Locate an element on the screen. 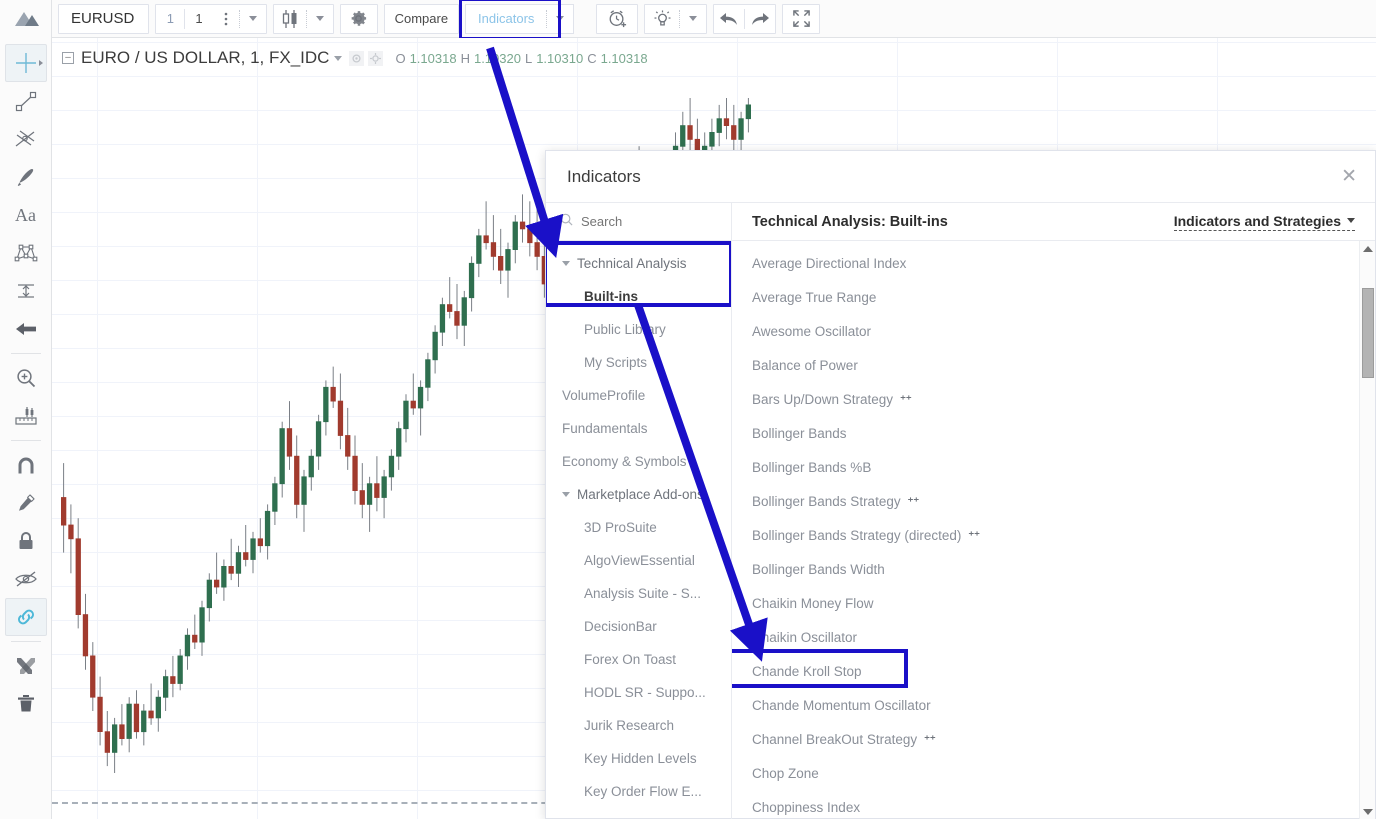  indicator-row: Awesome Oscillator is located at coordinates (1053, 331).